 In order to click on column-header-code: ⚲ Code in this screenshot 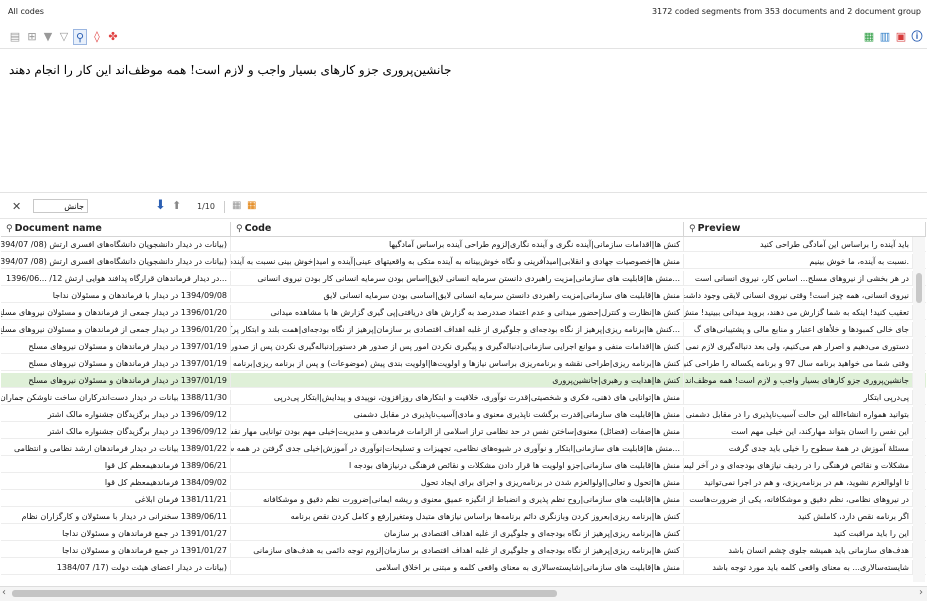, I will do `click(457, 229)`.